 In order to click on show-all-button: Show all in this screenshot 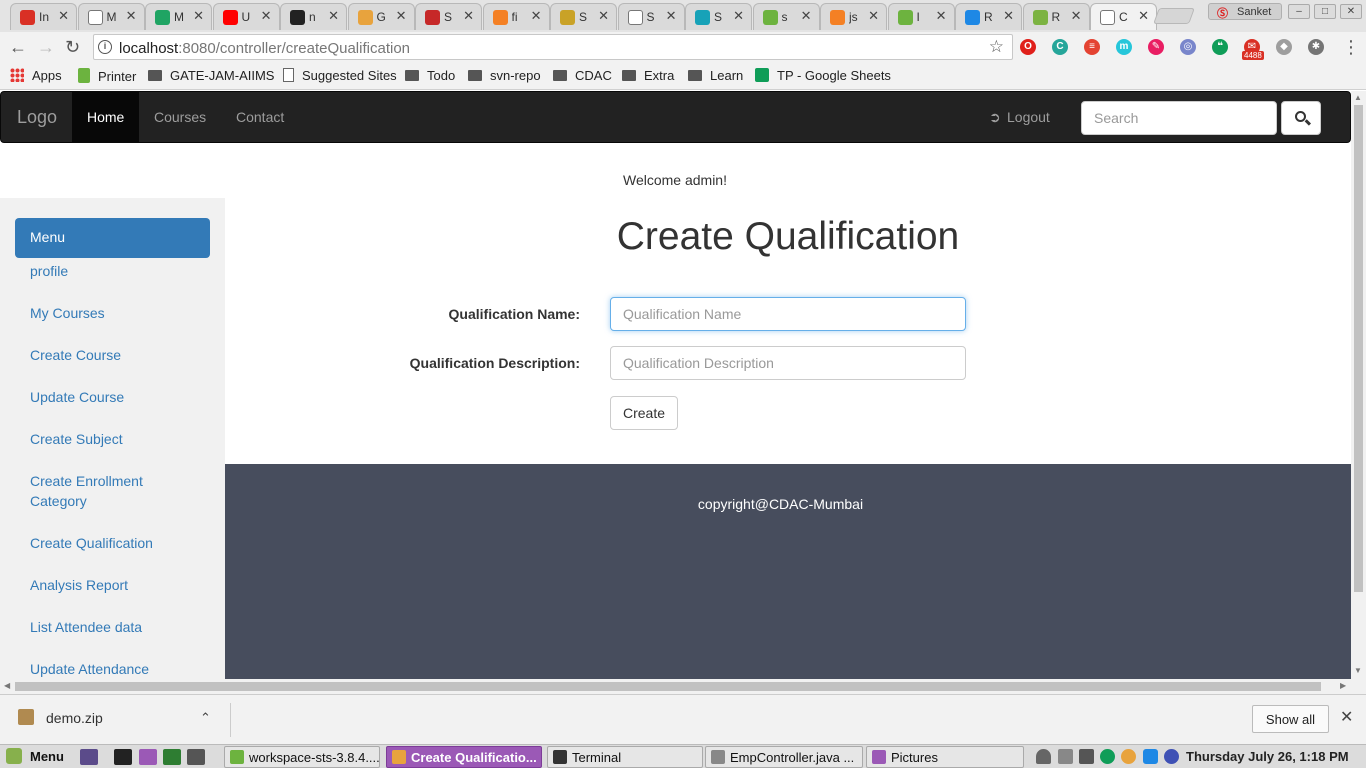, I will do `click(1290, 719)`.